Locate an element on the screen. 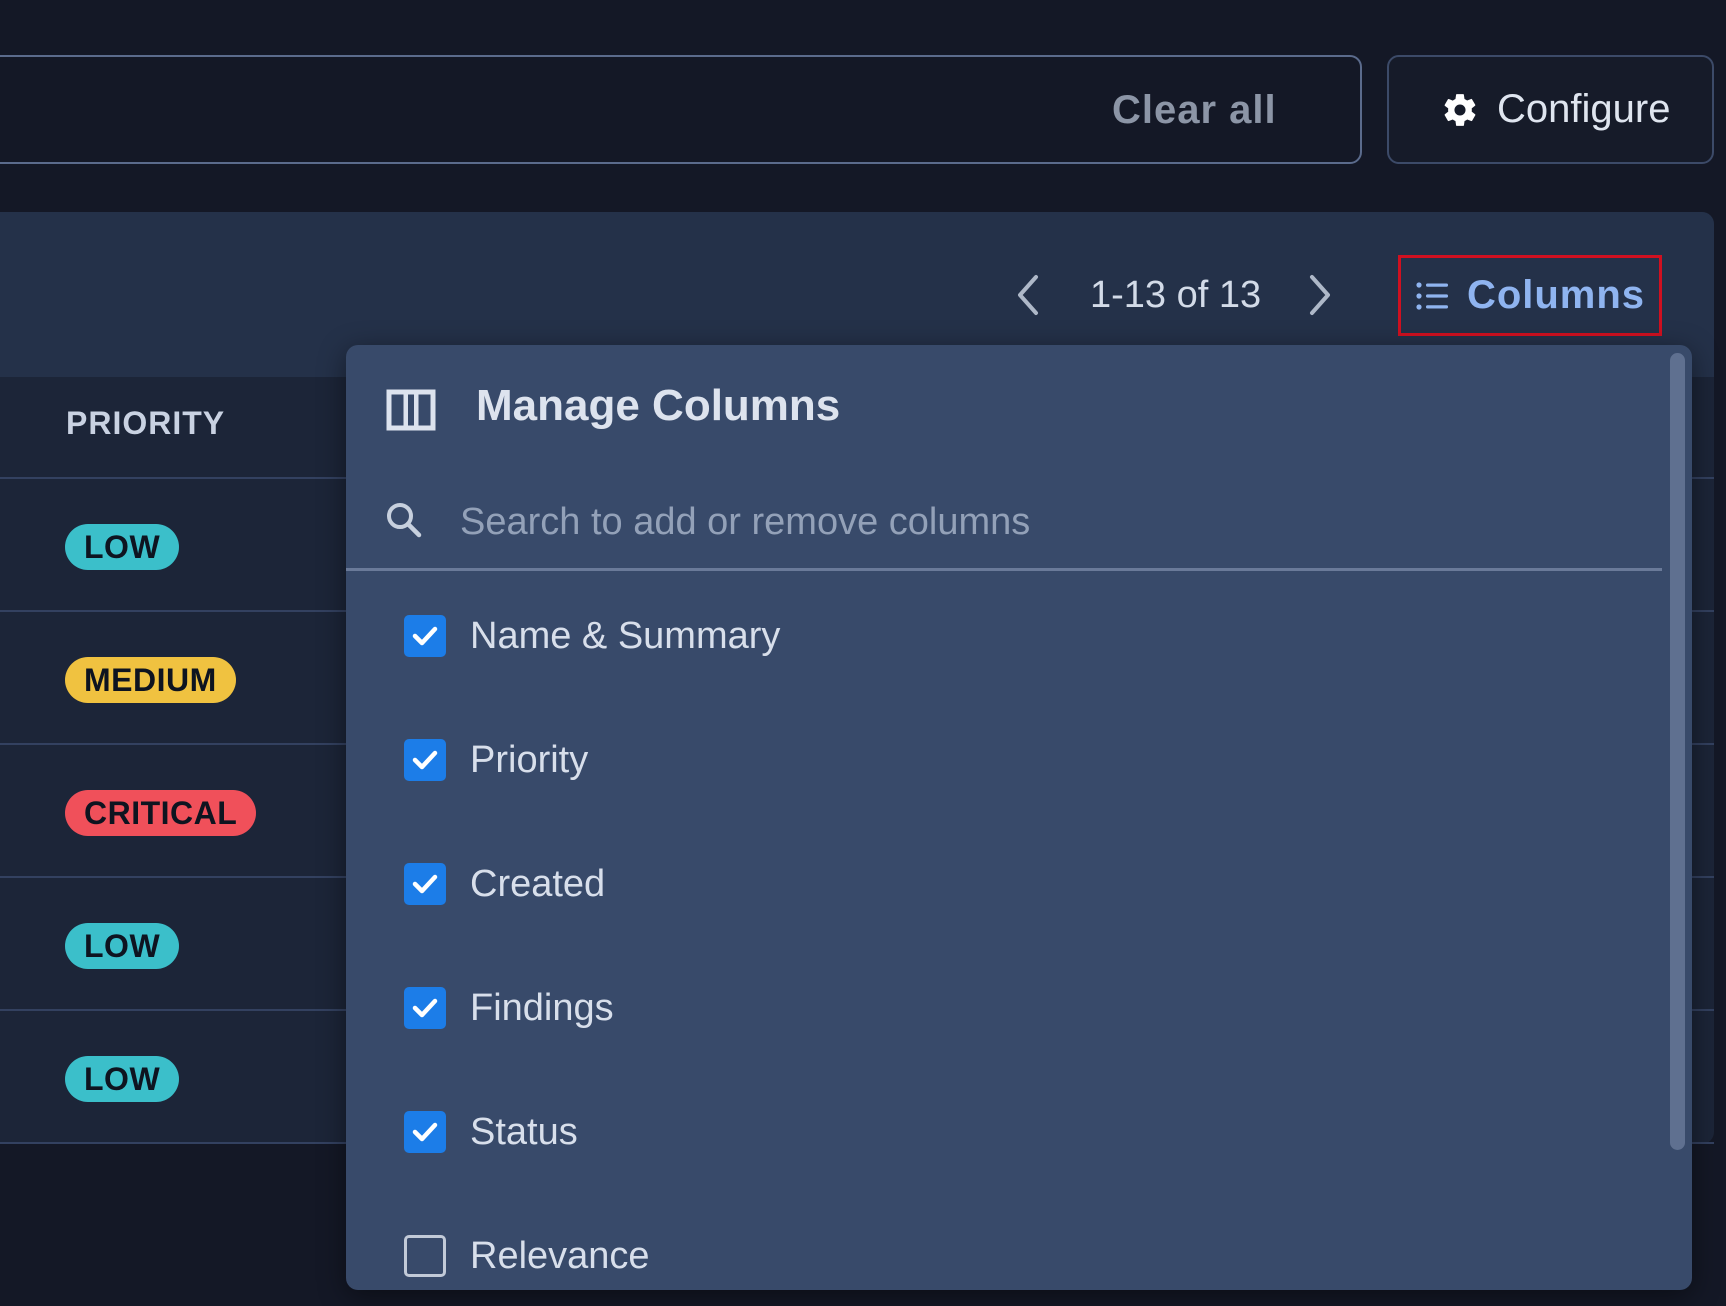  chevron-right-icon is located at coordinates (1320, 295).